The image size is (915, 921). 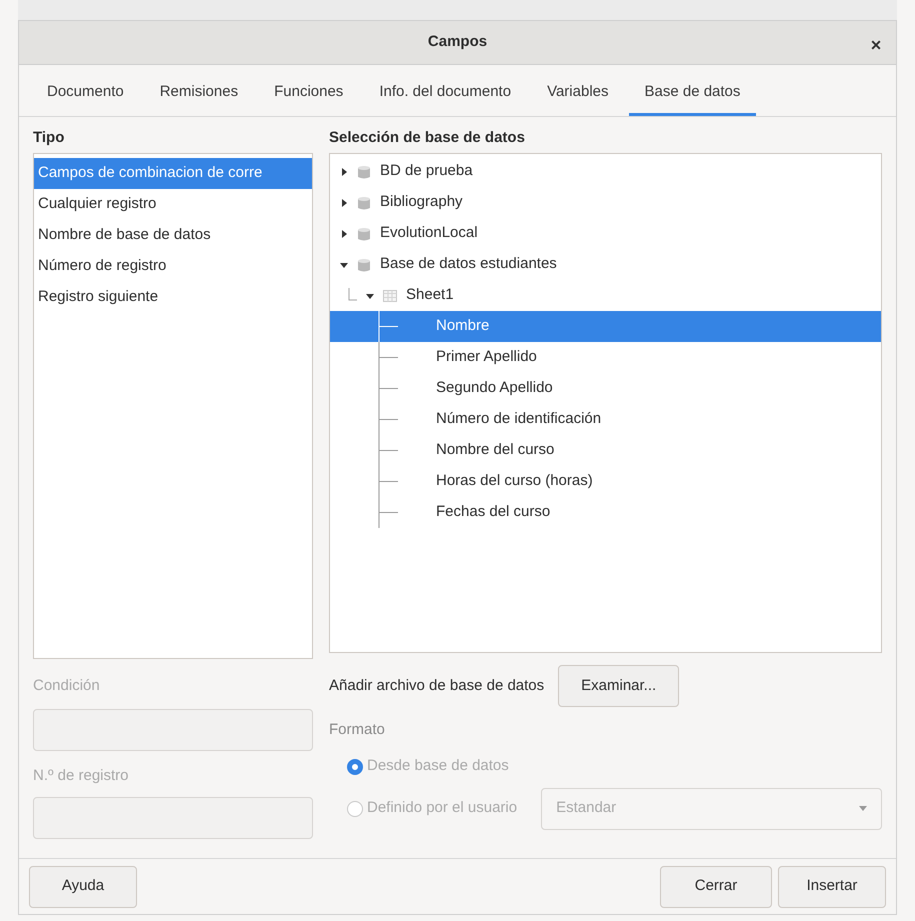 What do you see at coordinates (468, 264) in the screenshot?
I see `database-name: Base de datos estudiantes` at bounding box center [468, 264].